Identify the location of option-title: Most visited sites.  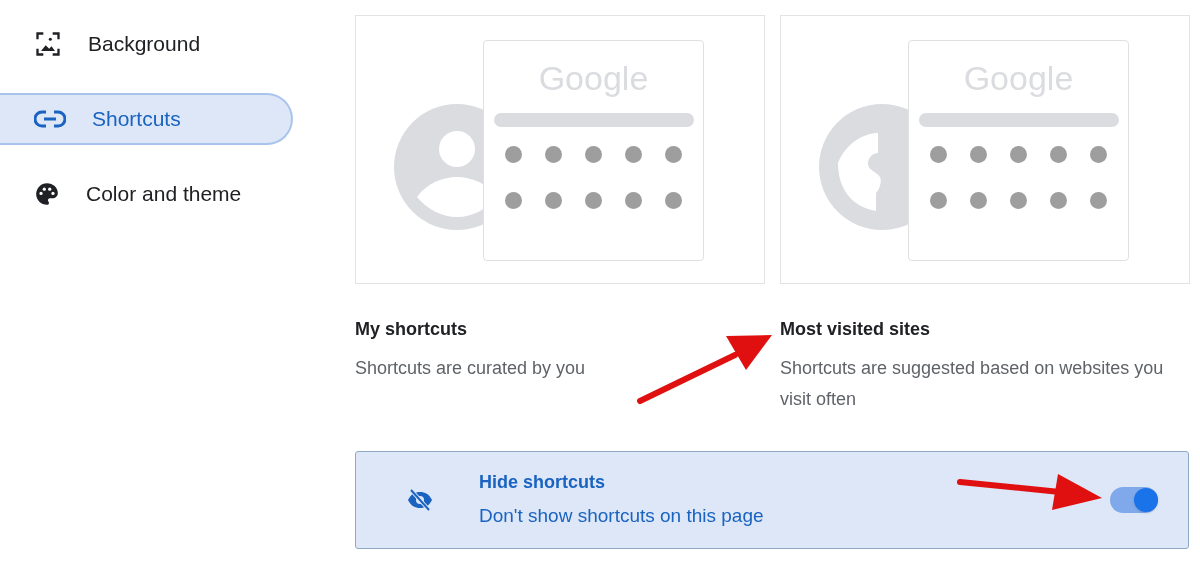
(856, 329).